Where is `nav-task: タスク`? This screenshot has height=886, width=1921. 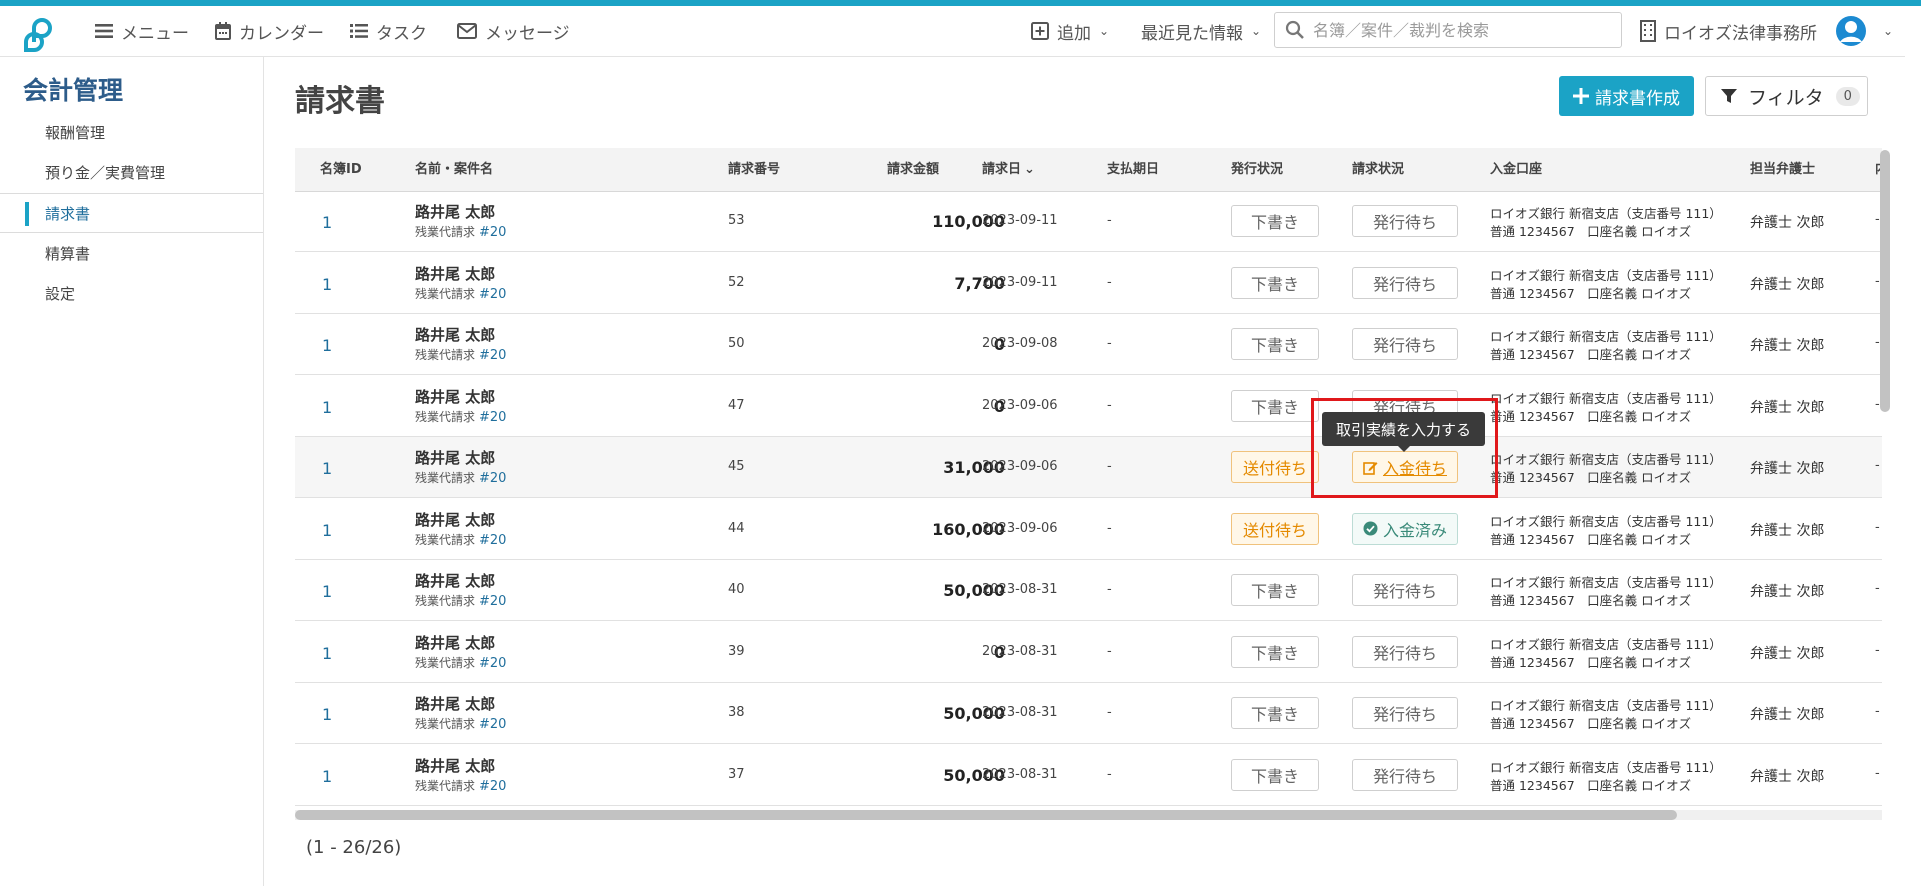 nav-task: タスク is located at coordinates (388, 31).